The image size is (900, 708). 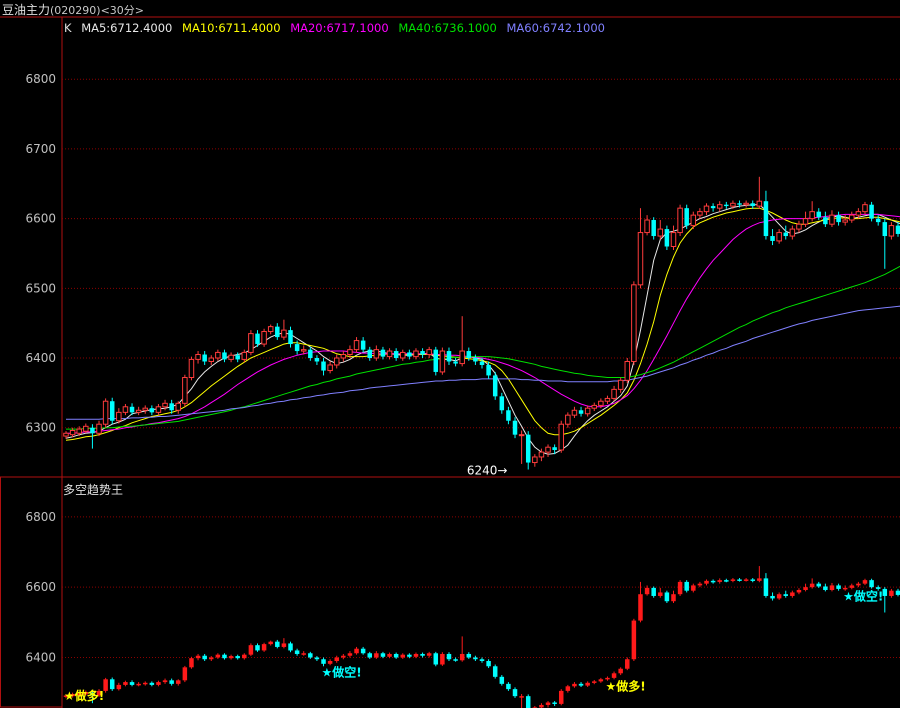 What do you see at coordinates (40, 358) in the screenshot?
I see `main-y-tick-label: 6400` at bounding box center [40, 358].